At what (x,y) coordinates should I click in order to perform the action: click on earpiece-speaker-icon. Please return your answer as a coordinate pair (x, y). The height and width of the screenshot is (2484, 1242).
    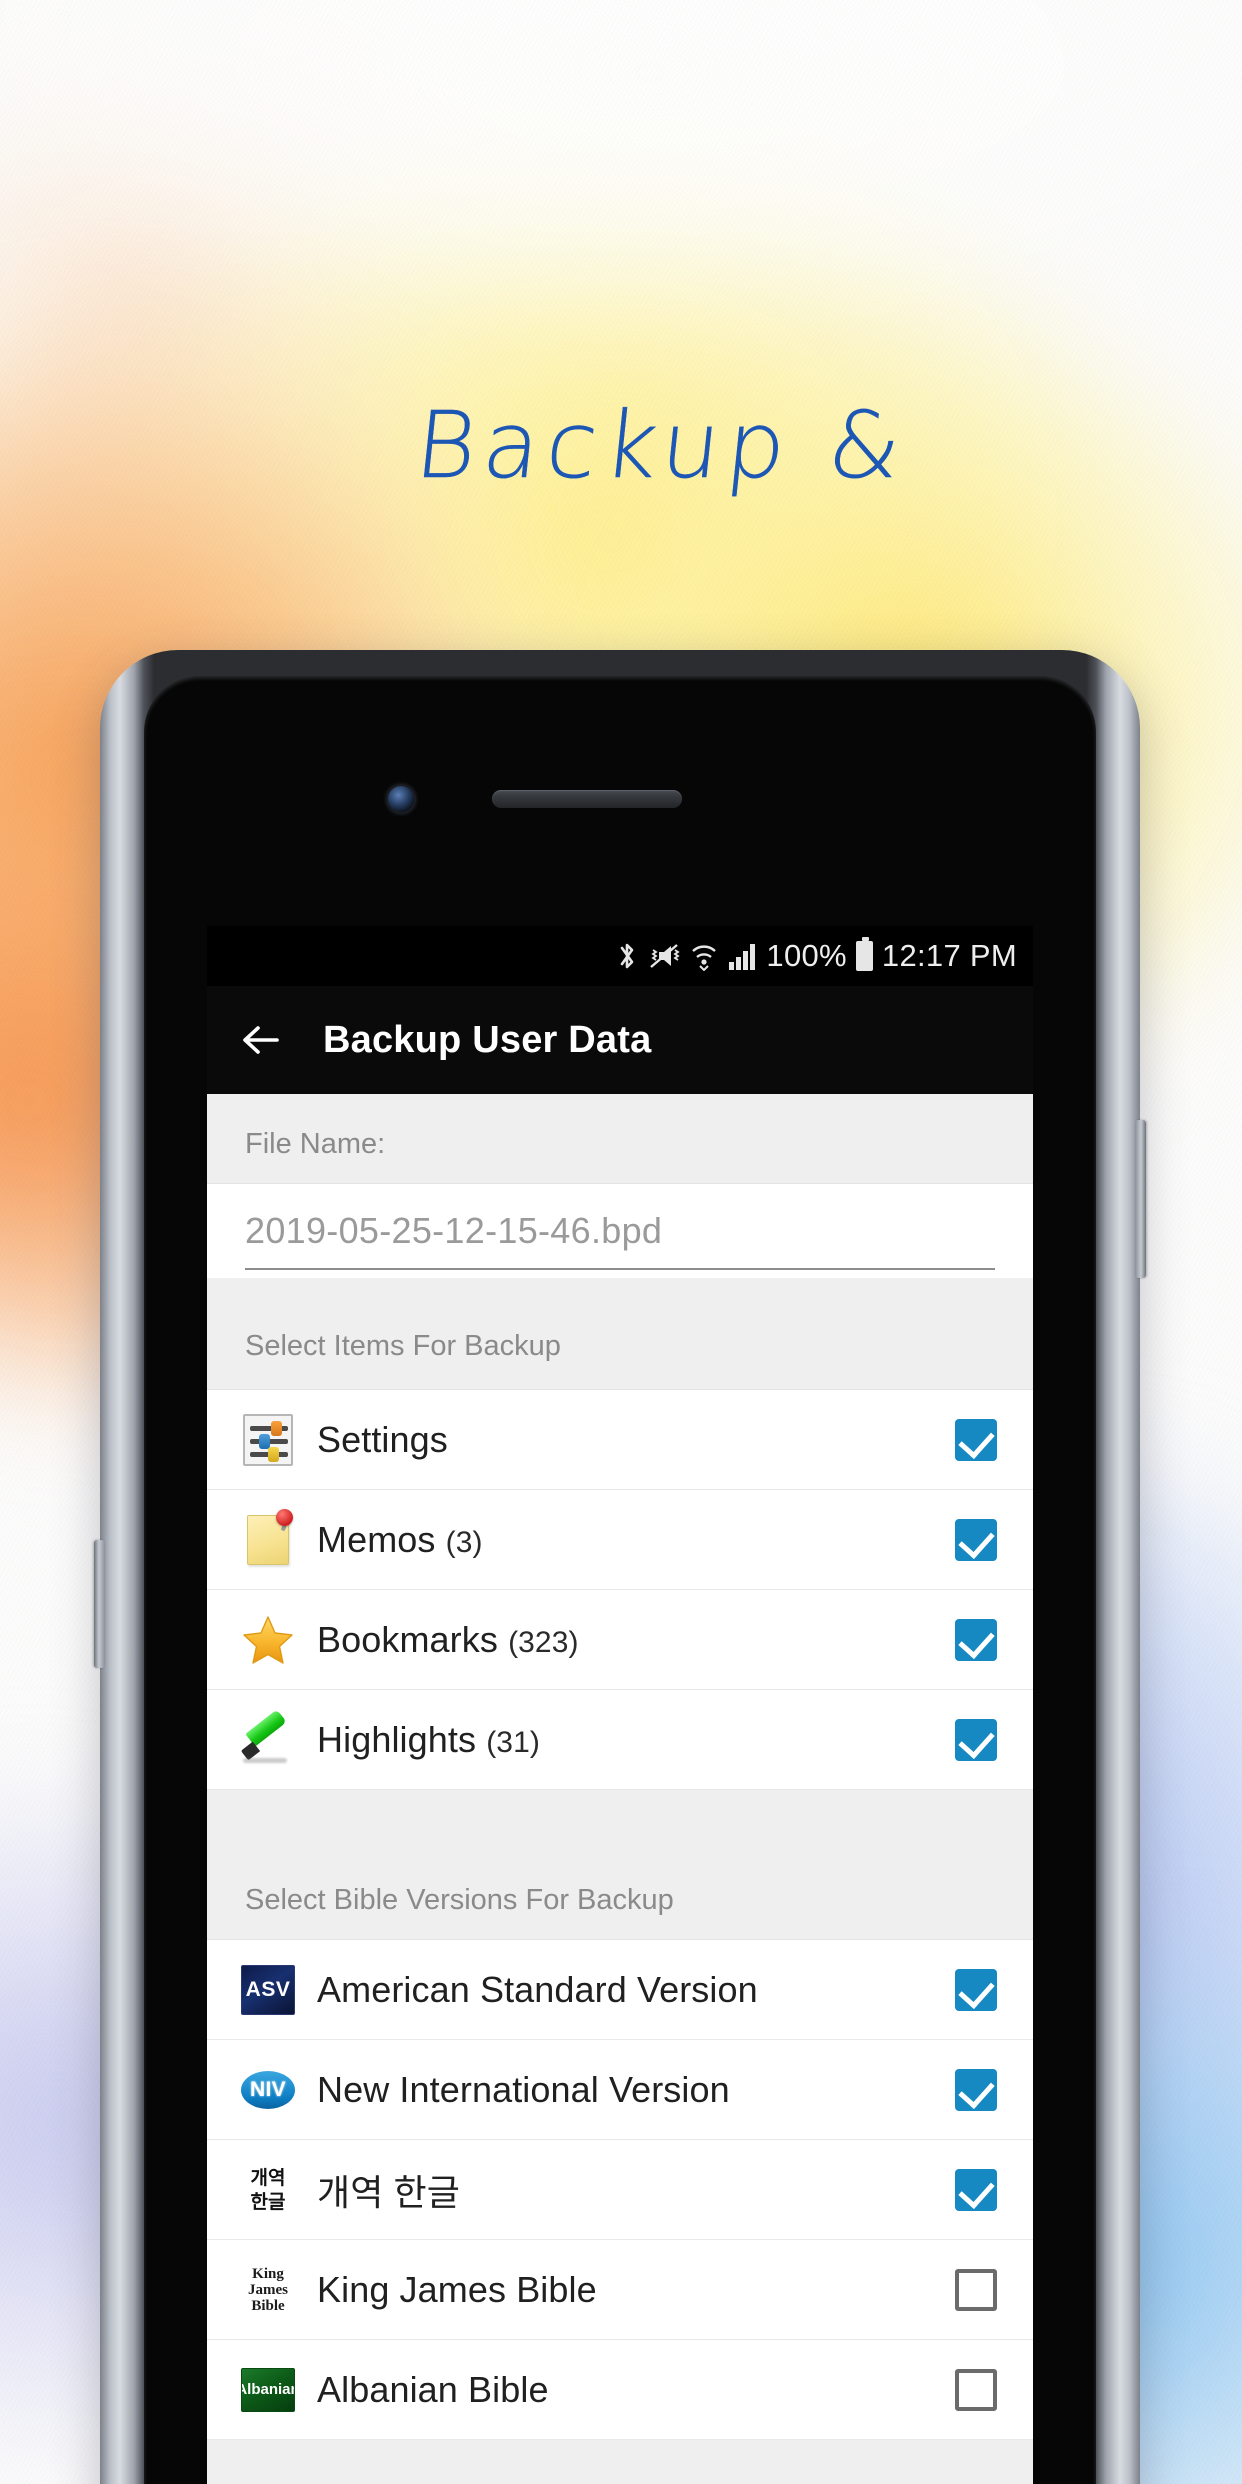
    Looking at the image, I should click on (587, 799).